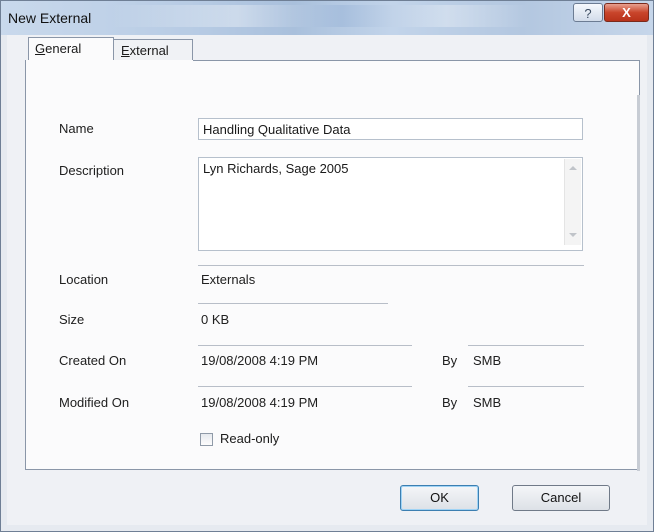 The height and width of the screenshot is (532, 654). What do you see at coordinates (450, 360) in the screenshot?
I see `created-by-label: By` at bounding box center [450, 360].